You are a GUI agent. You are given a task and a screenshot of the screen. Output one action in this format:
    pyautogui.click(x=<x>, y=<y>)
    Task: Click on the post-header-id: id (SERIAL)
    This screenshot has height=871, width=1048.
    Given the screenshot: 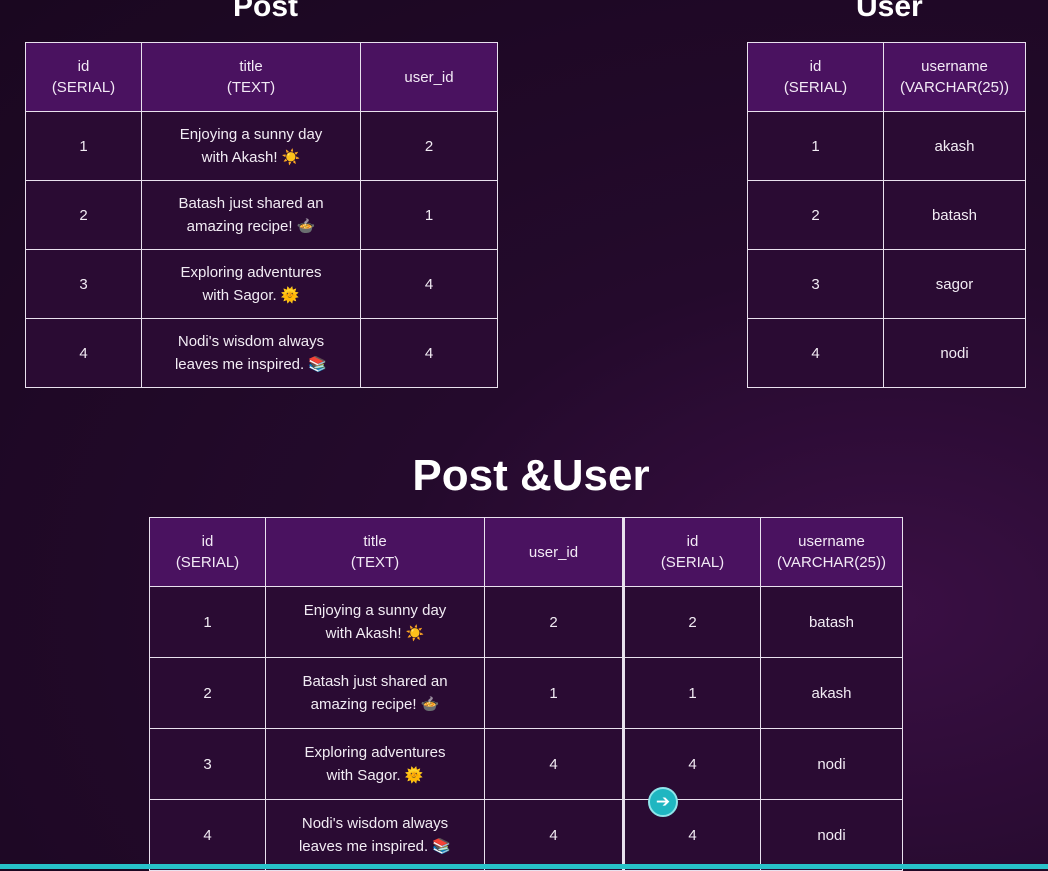 What is the action you would take?
    pyautogui.click(x=83, y=77)
    